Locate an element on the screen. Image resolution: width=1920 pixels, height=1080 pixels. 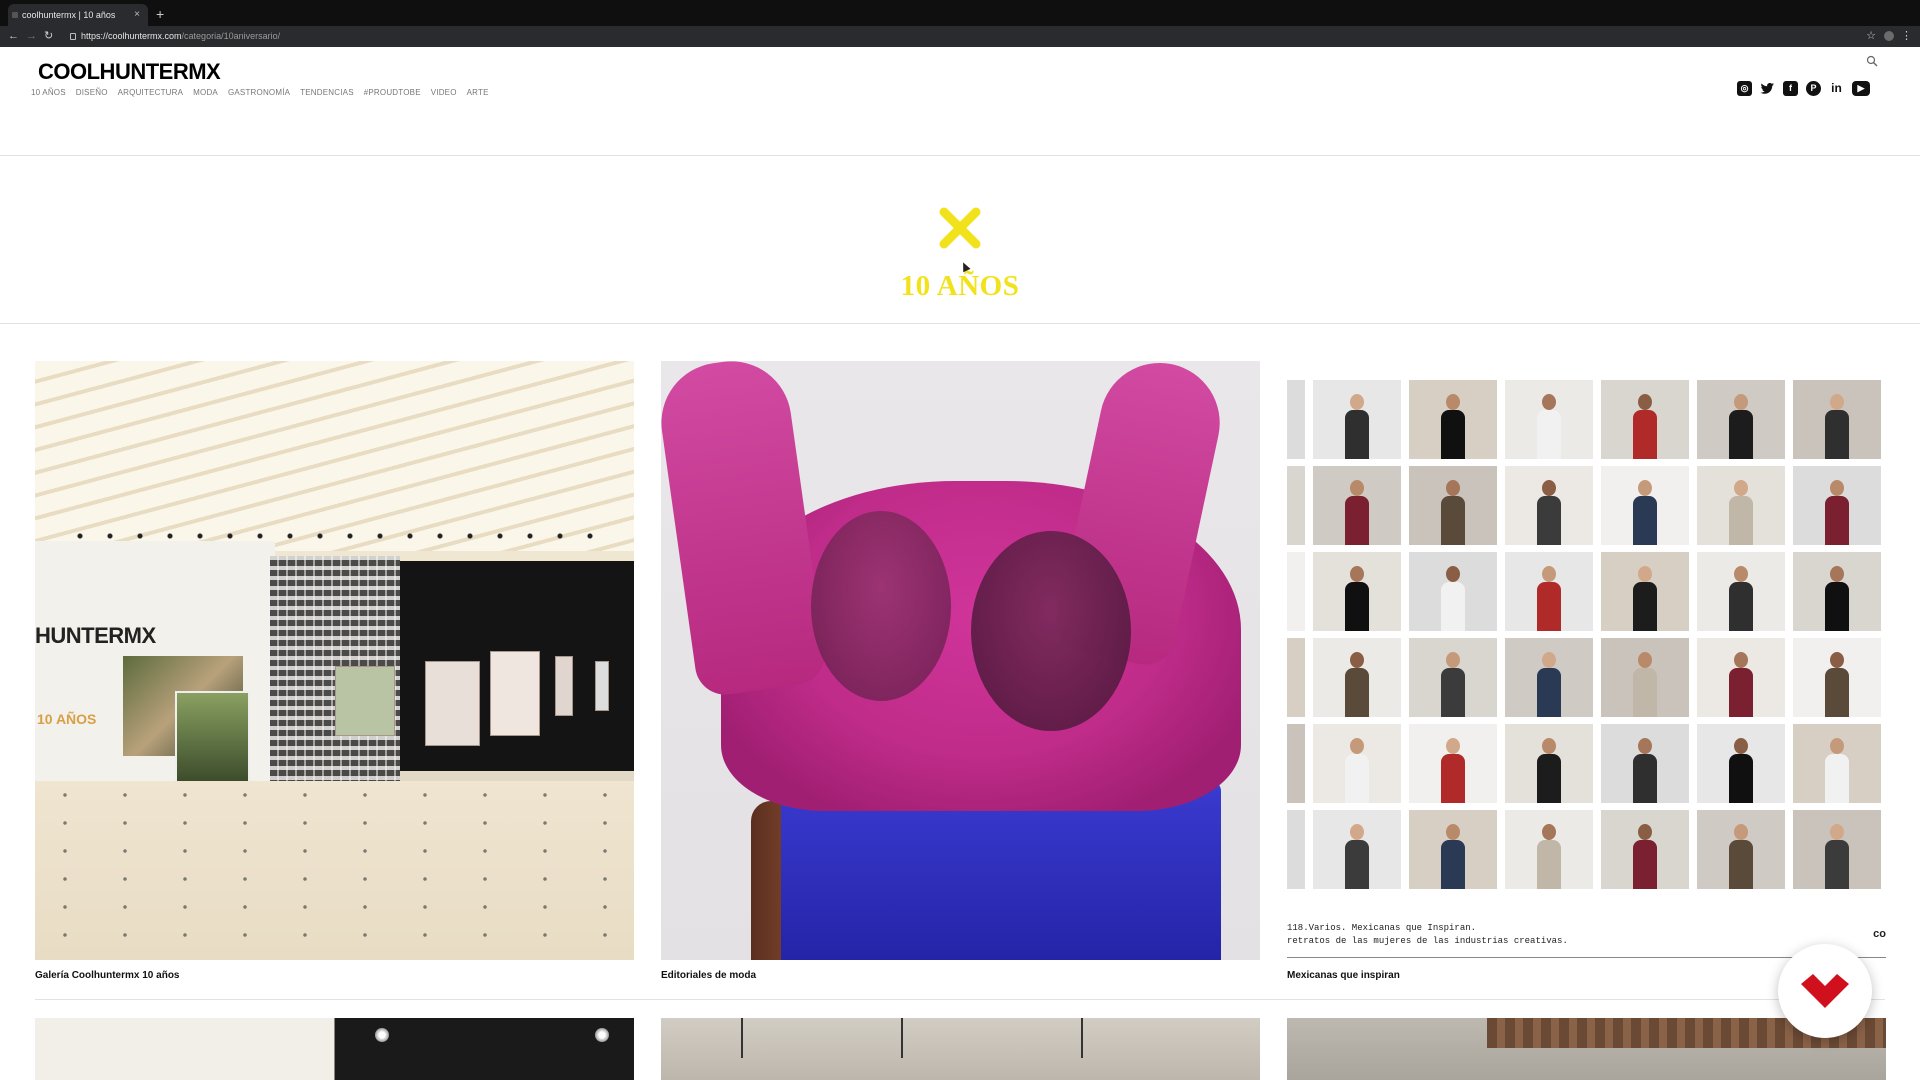
image-caption-line: 118.Varios. Mexicanas que Inspiran. is located at coordinates (1382, 928).